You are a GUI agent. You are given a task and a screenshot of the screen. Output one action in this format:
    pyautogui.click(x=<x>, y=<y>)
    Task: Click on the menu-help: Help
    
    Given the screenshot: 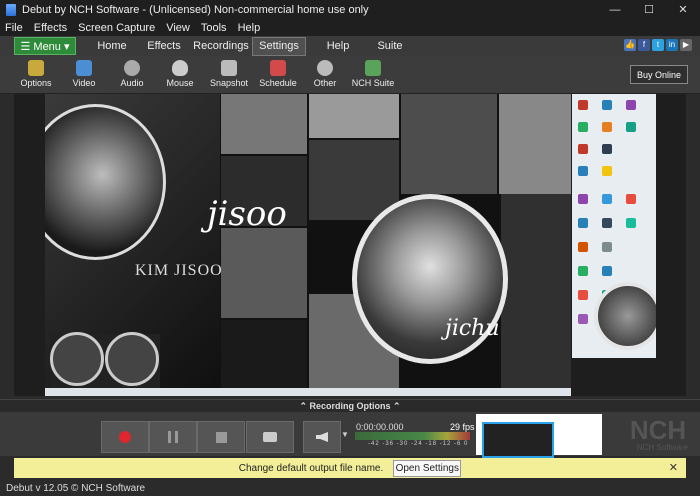 What is the action you would take?
    pyautogui.click(x=249, y=28)
    